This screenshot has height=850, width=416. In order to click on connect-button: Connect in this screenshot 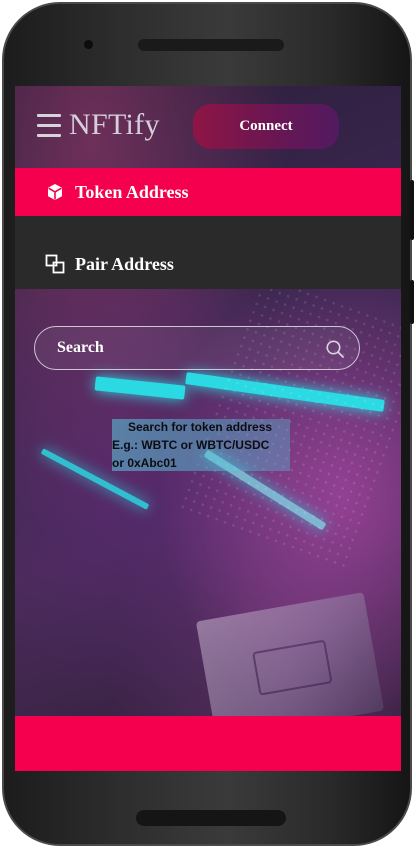, I will do `click(266, 126)`.